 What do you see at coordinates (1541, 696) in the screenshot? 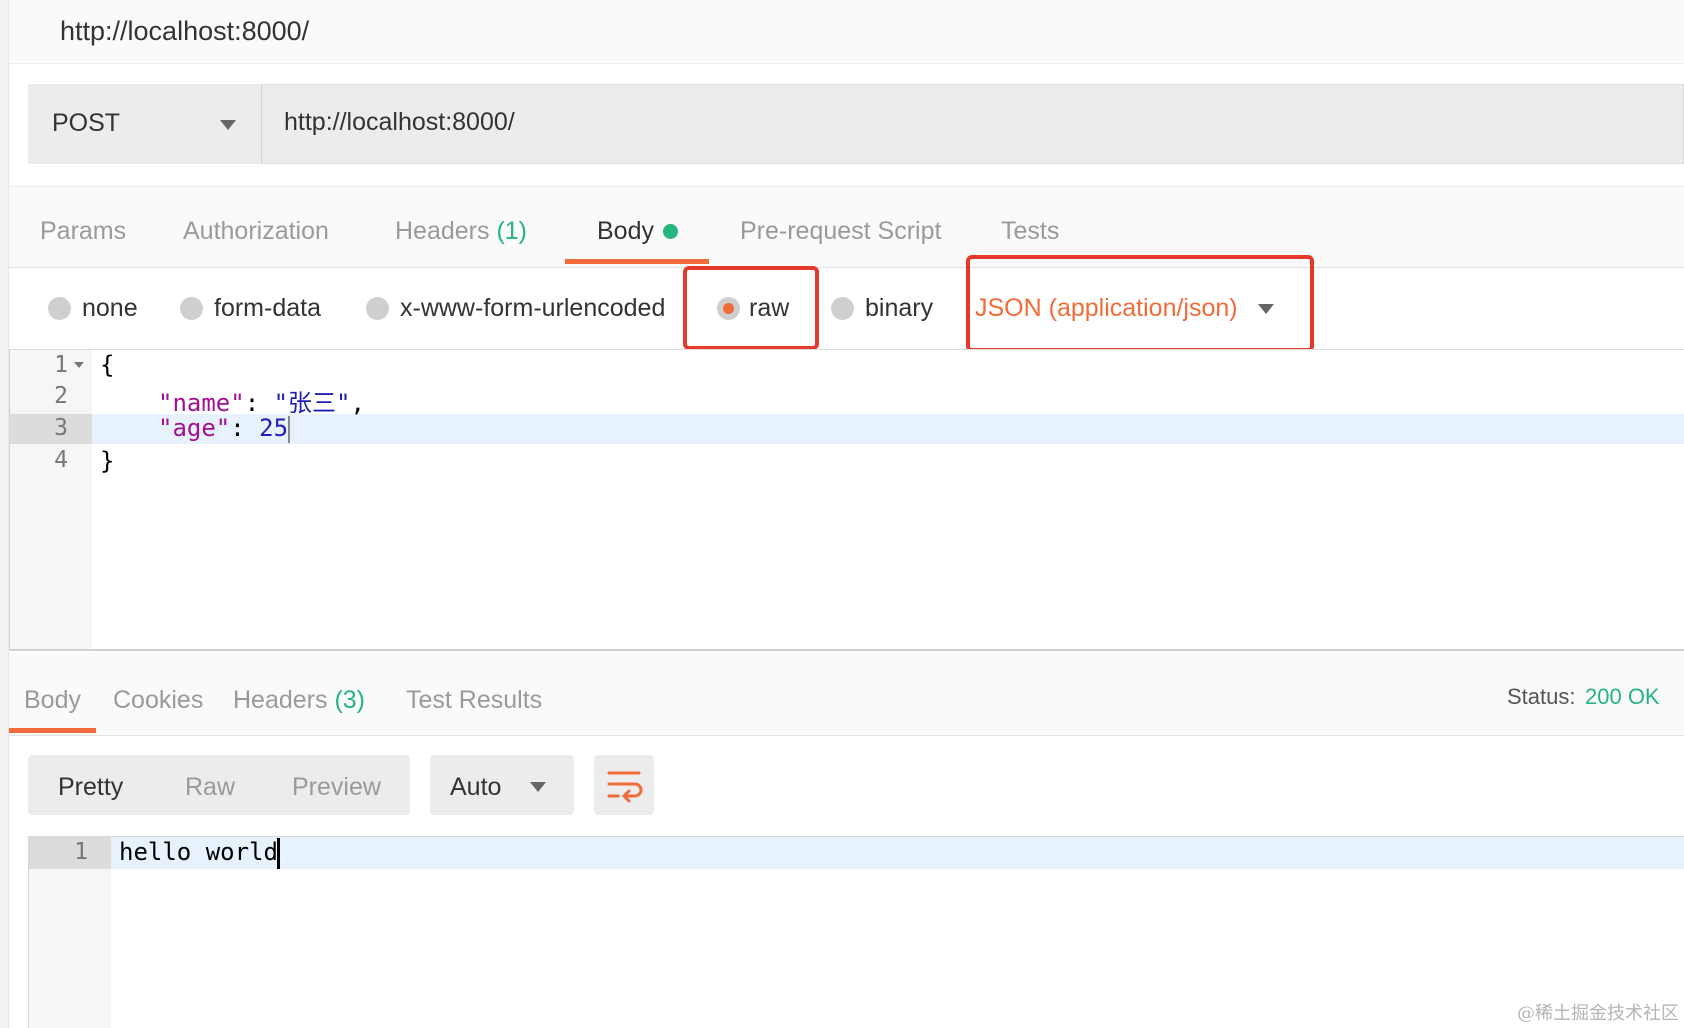
I see `status-label: Status:` at bounding box center [1541, 696].